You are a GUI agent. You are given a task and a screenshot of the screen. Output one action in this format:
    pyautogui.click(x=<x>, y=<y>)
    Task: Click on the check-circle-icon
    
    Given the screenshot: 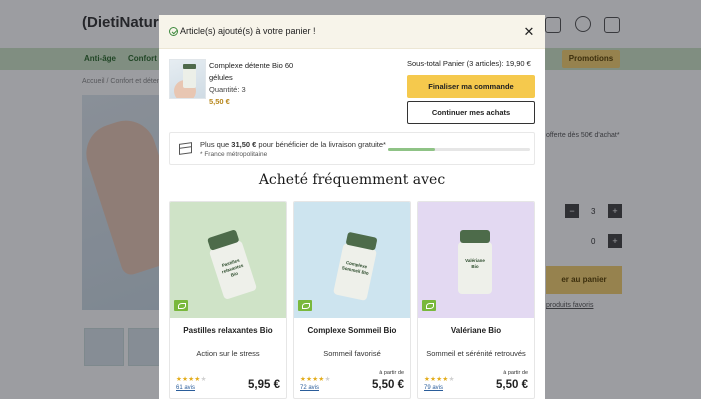 What is the action you would take?
    pyautogui.click(x=173, y=31)
    